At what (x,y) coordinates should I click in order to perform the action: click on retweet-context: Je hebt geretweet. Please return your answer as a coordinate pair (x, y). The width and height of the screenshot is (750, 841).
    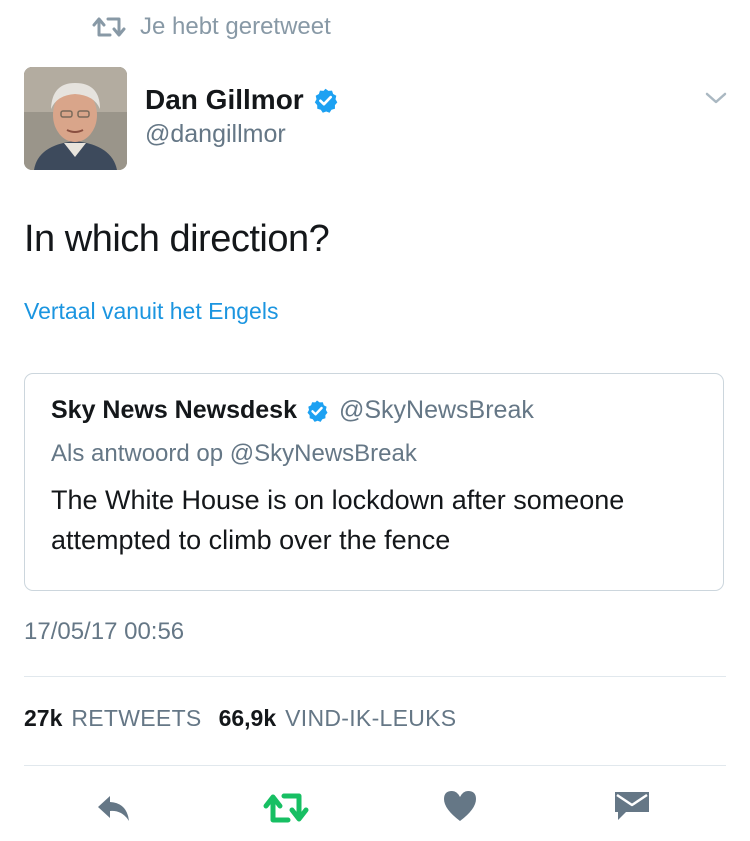
    Looking at the image, I should click on (211, 27).